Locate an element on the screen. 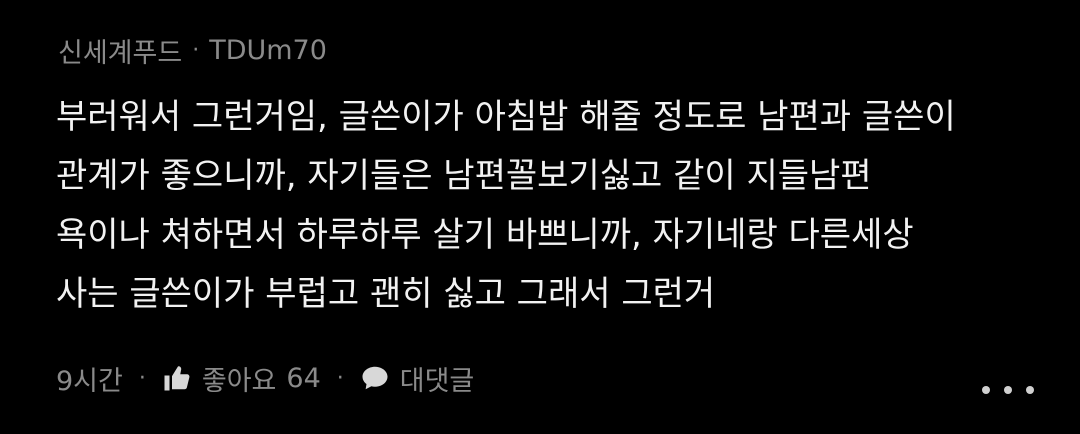 The image size is (1080, 434). more-dots-icon is located at coordinates (1008, 390).